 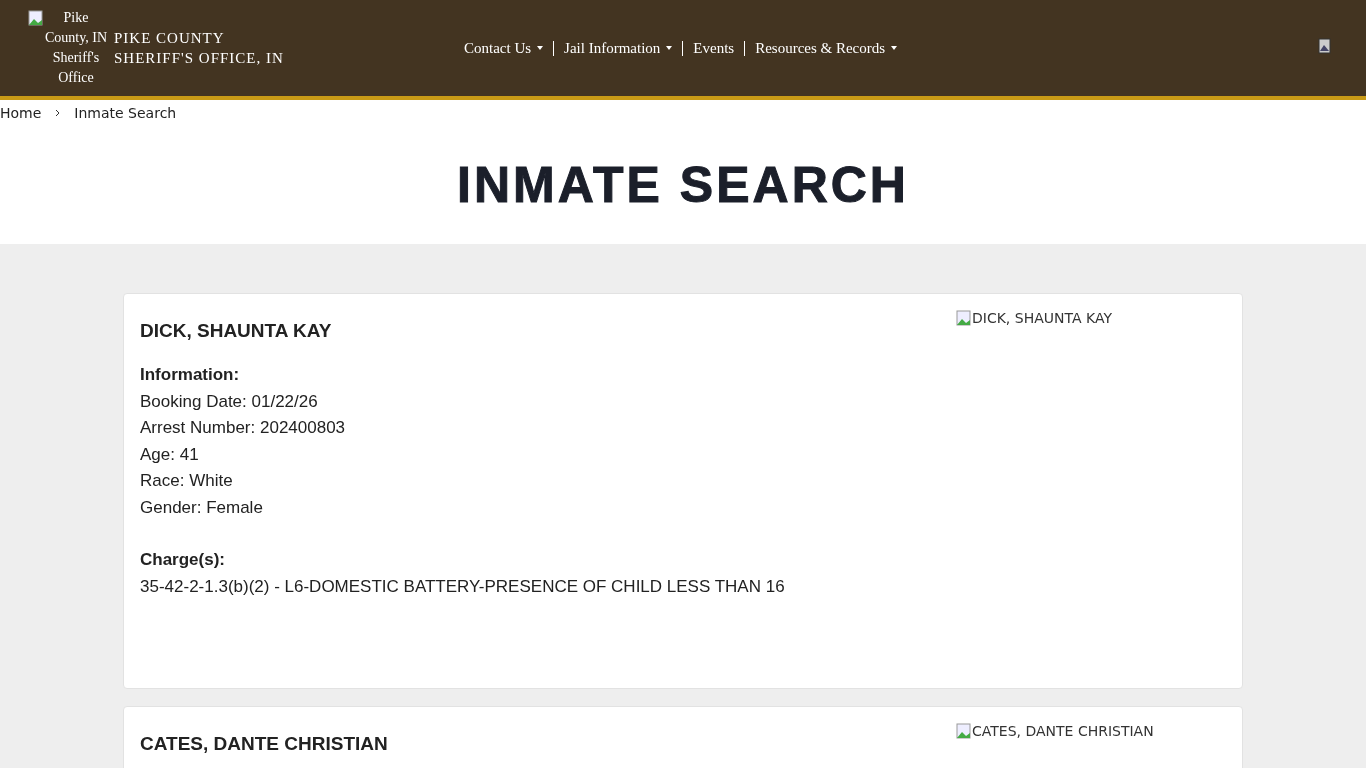 I want to click on breadcrumb-current: Inmate Search, so click(x=125, y=113).